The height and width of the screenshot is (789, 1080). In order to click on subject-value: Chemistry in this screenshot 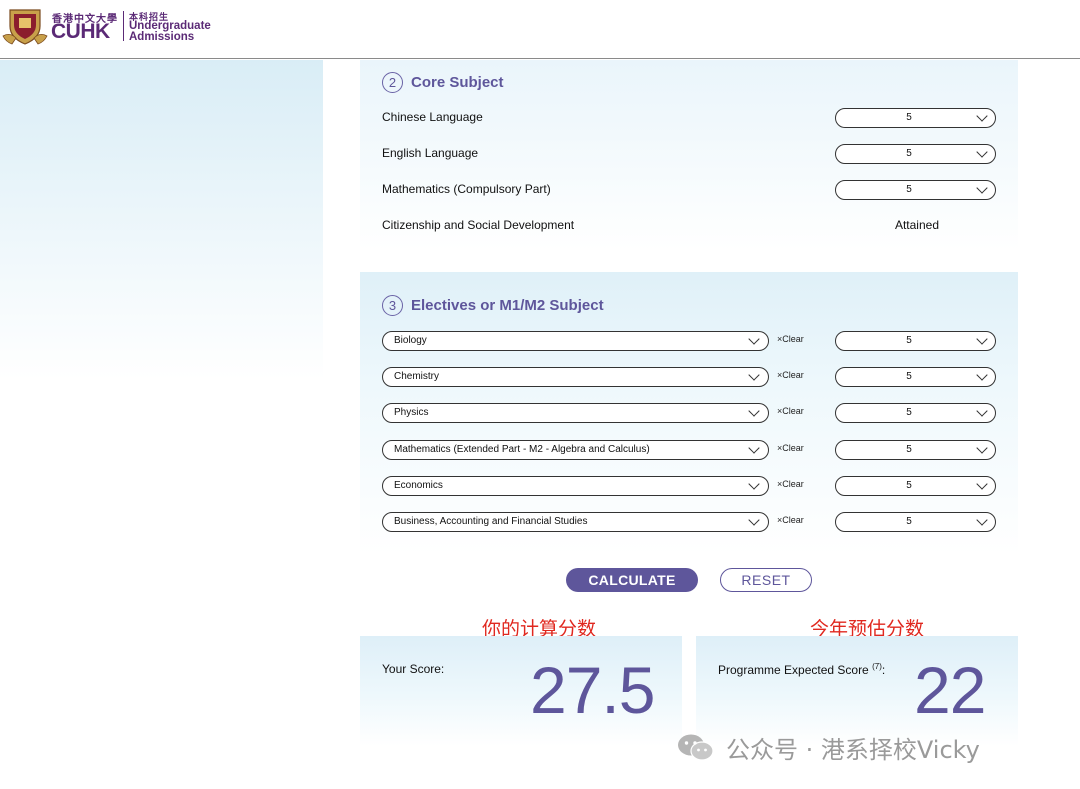, I will do `click(417, 376)`.